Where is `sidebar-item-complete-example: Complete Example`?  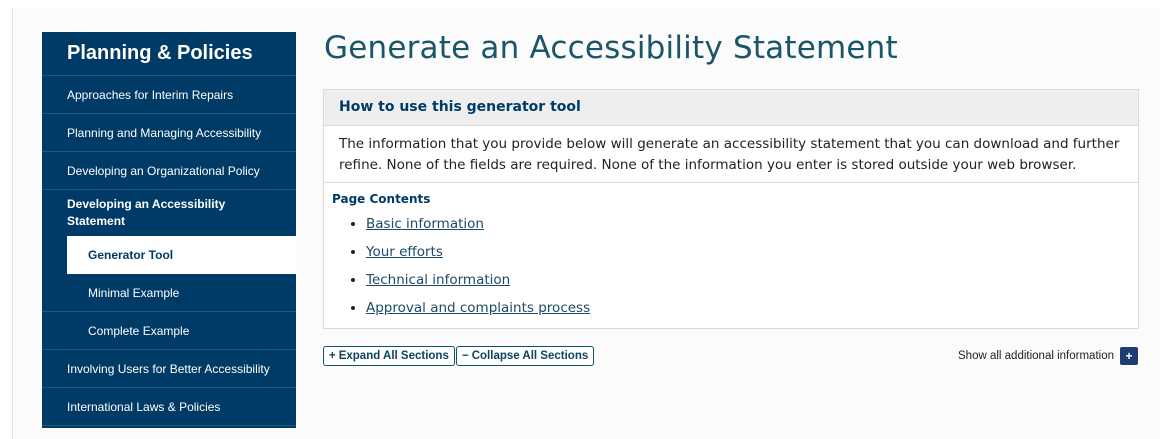
sidebar-item-complete-example: Complete Example is located at coordinates (169, 331).